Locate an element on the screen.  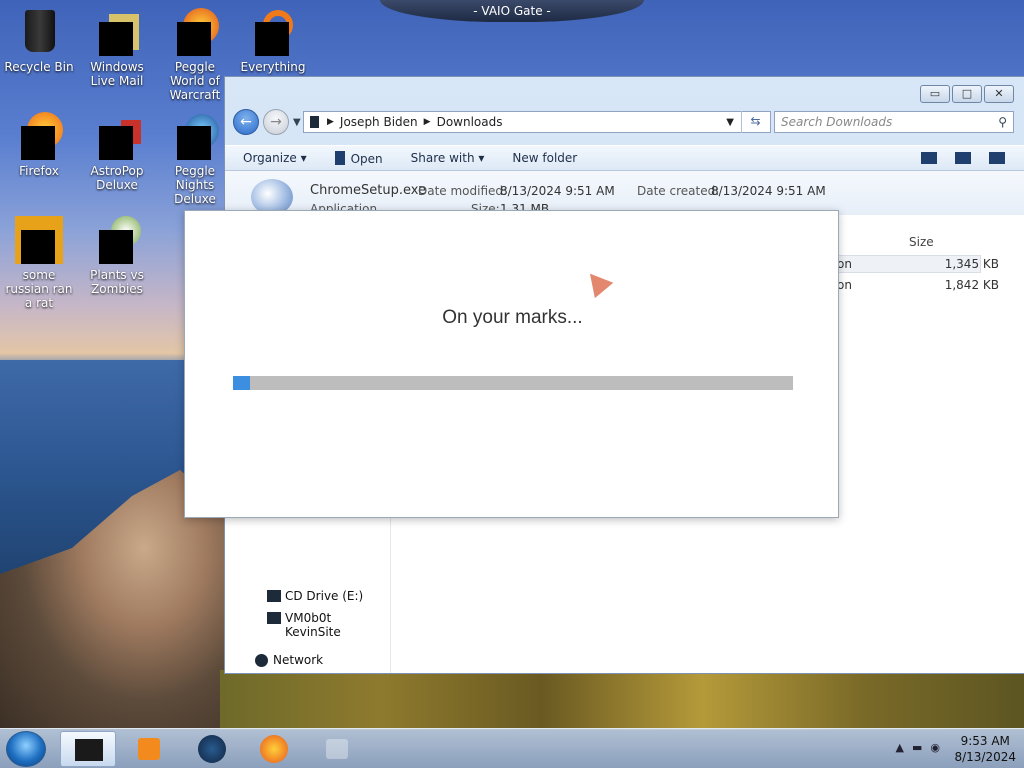
maximize-button: □ is located at coordinates (967, 94).